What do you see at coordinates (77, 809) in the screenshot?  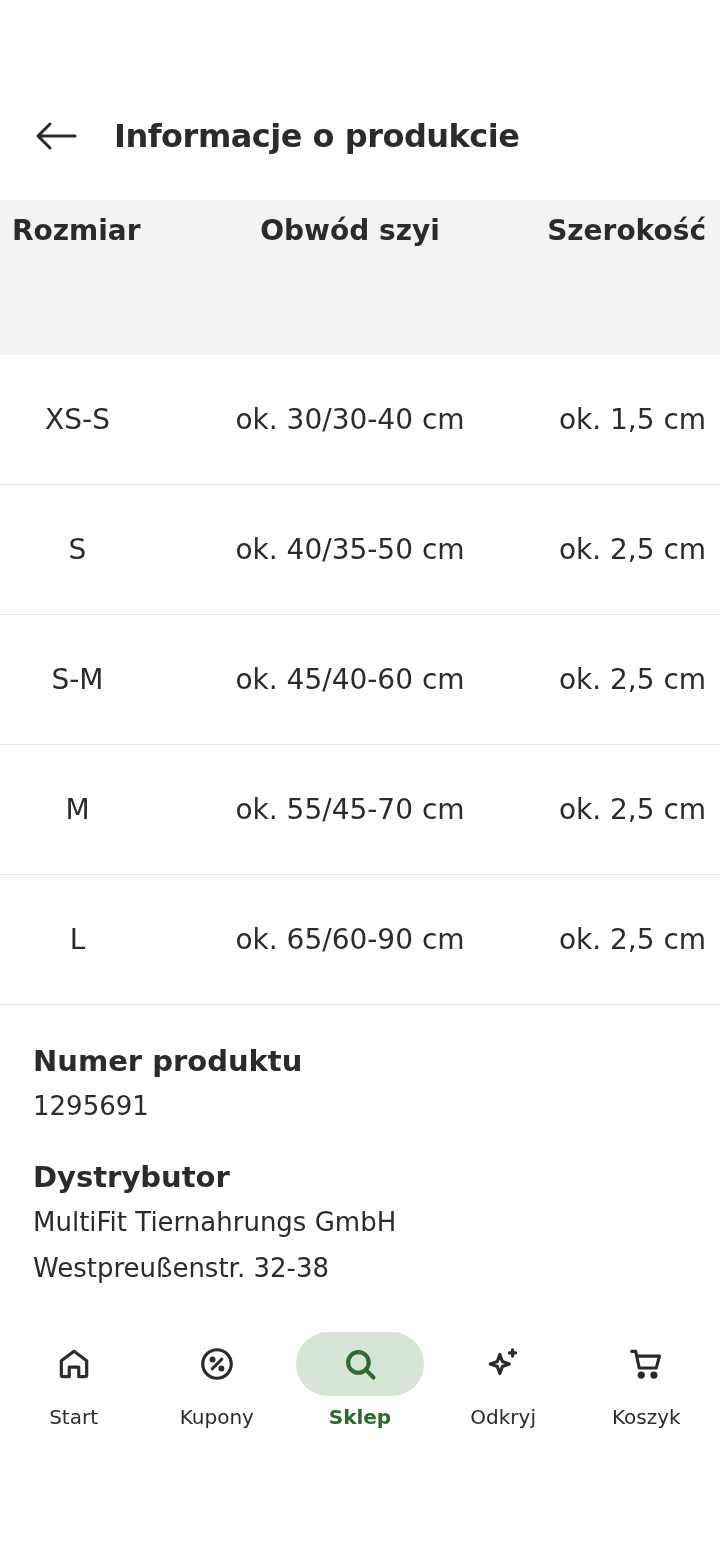 I see `table-cell-text: M` at bounding box center [77, 809].